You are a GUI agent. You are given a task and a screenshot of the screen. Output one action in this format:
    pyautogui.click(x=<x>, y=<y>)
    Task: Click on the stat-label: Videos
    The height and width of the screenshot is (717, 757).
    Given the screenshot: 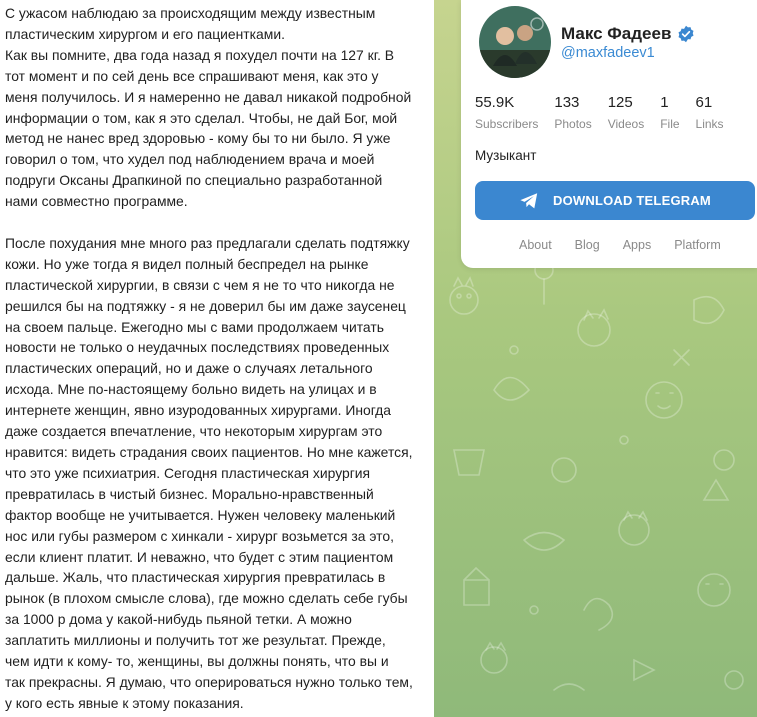 What is the action you would take?
    pyautogui.click(x=626, y=124)
    